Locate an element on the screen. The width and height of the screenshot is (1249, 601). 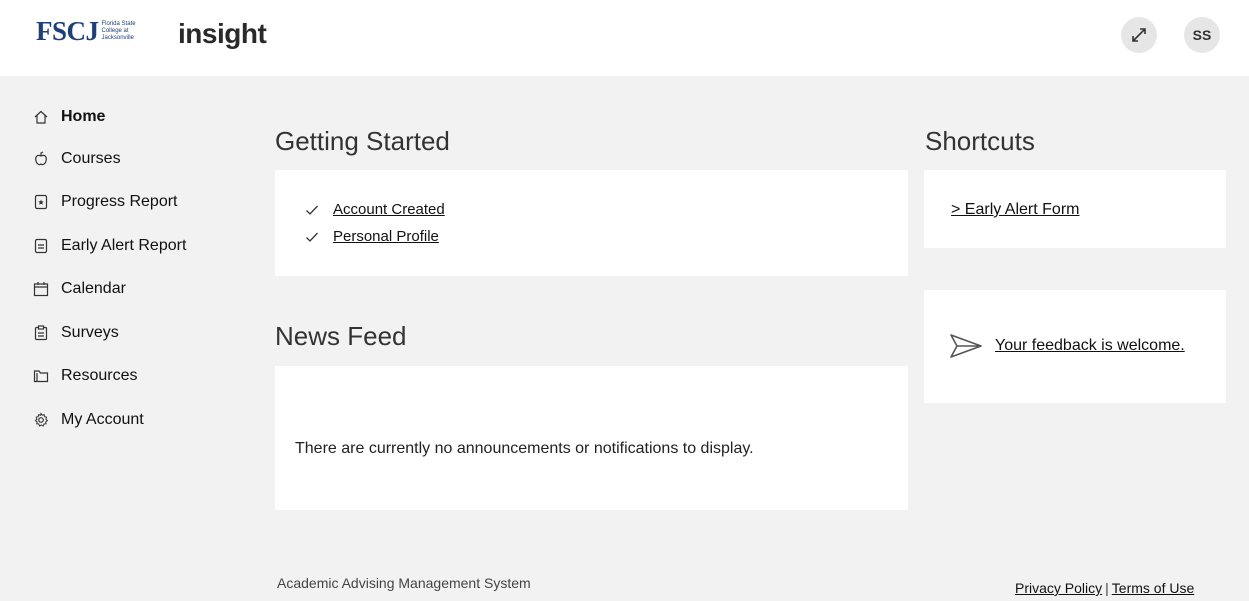
terms-of-use-link: Terms of Use is located at coordinates (1153, 588).